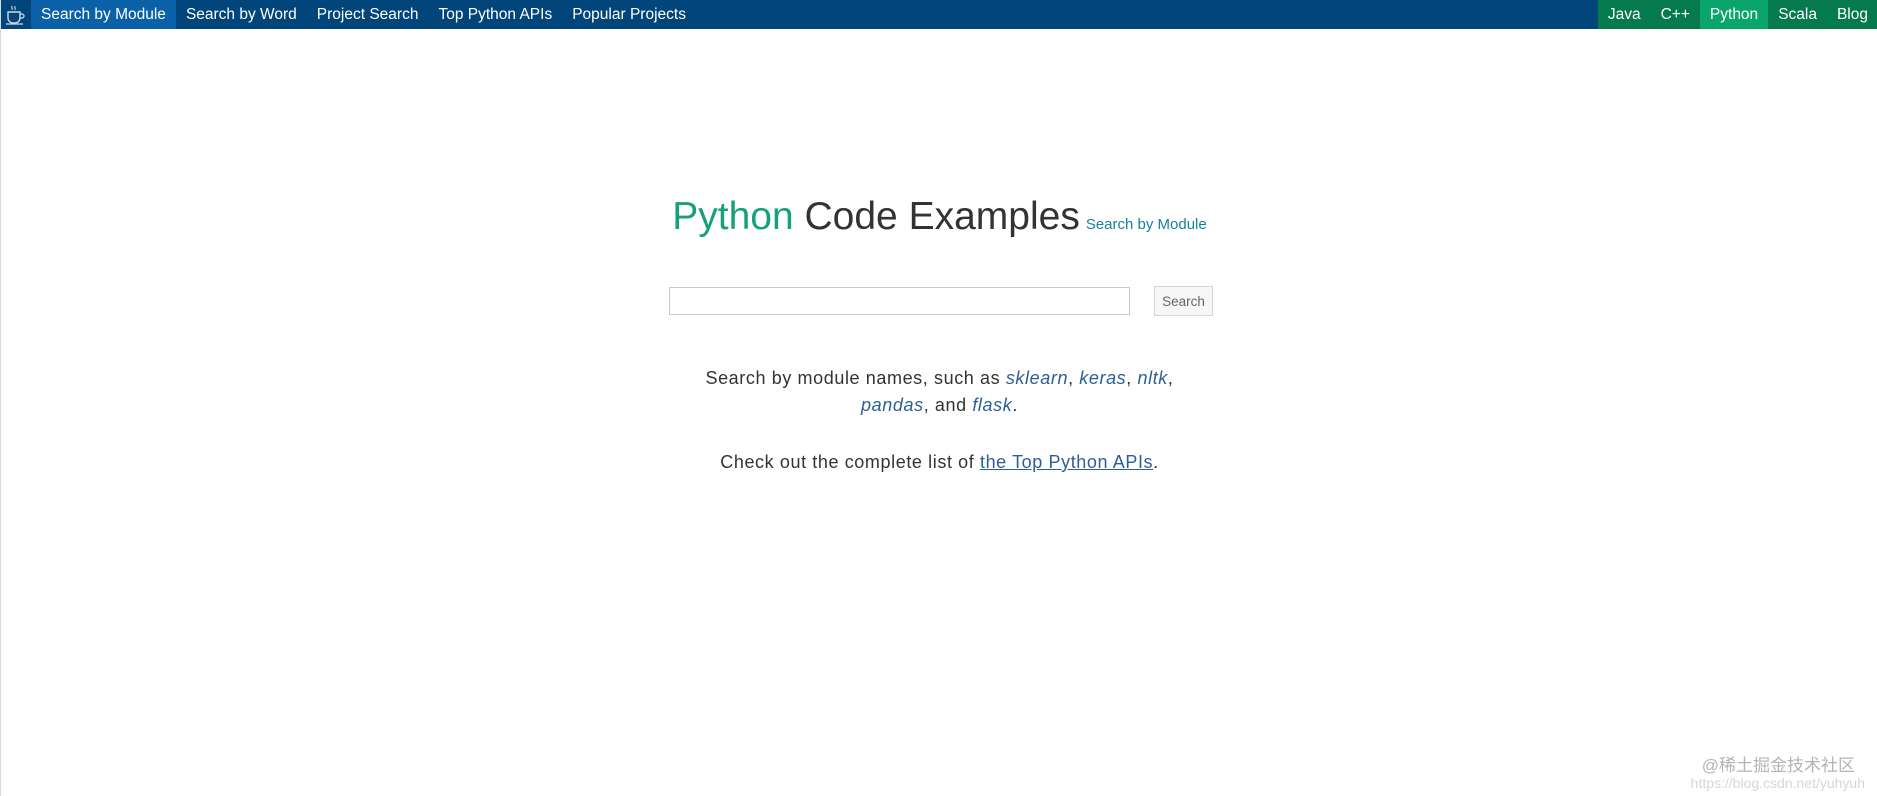 The image size is (1877, 796). I want to click on nav-python: Python, so click(1734, 14).